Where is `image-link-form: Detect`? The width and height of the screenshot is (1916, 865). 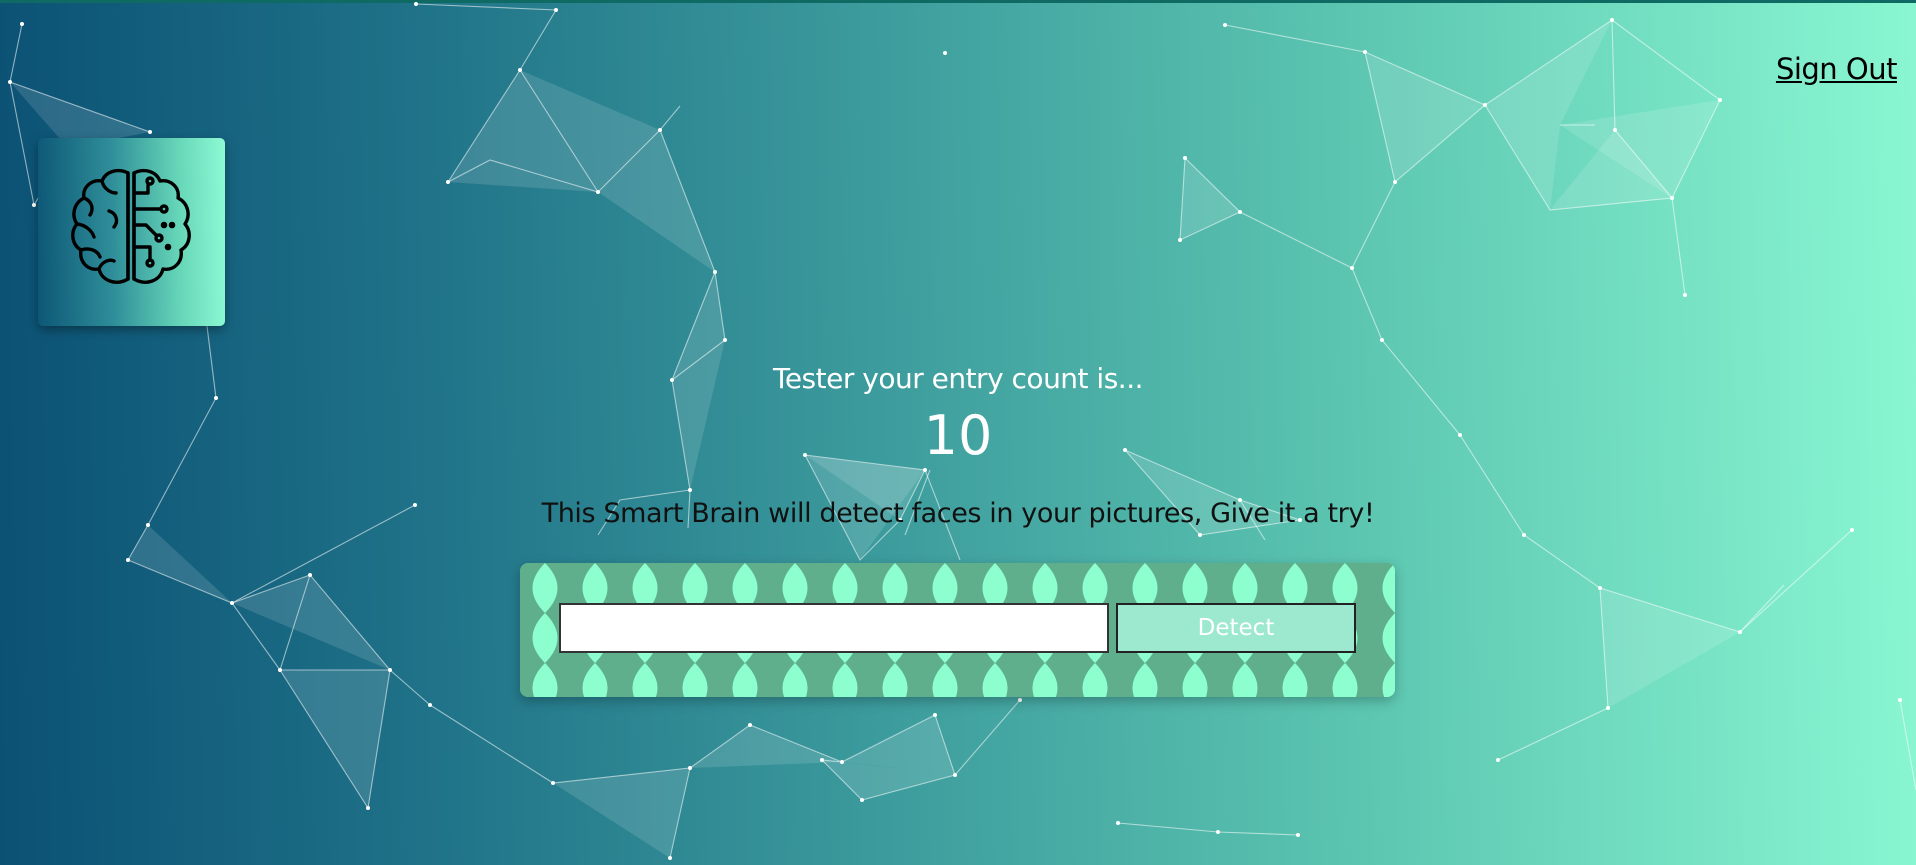
image-link-form: Detect is located at coordinates (957, 630).